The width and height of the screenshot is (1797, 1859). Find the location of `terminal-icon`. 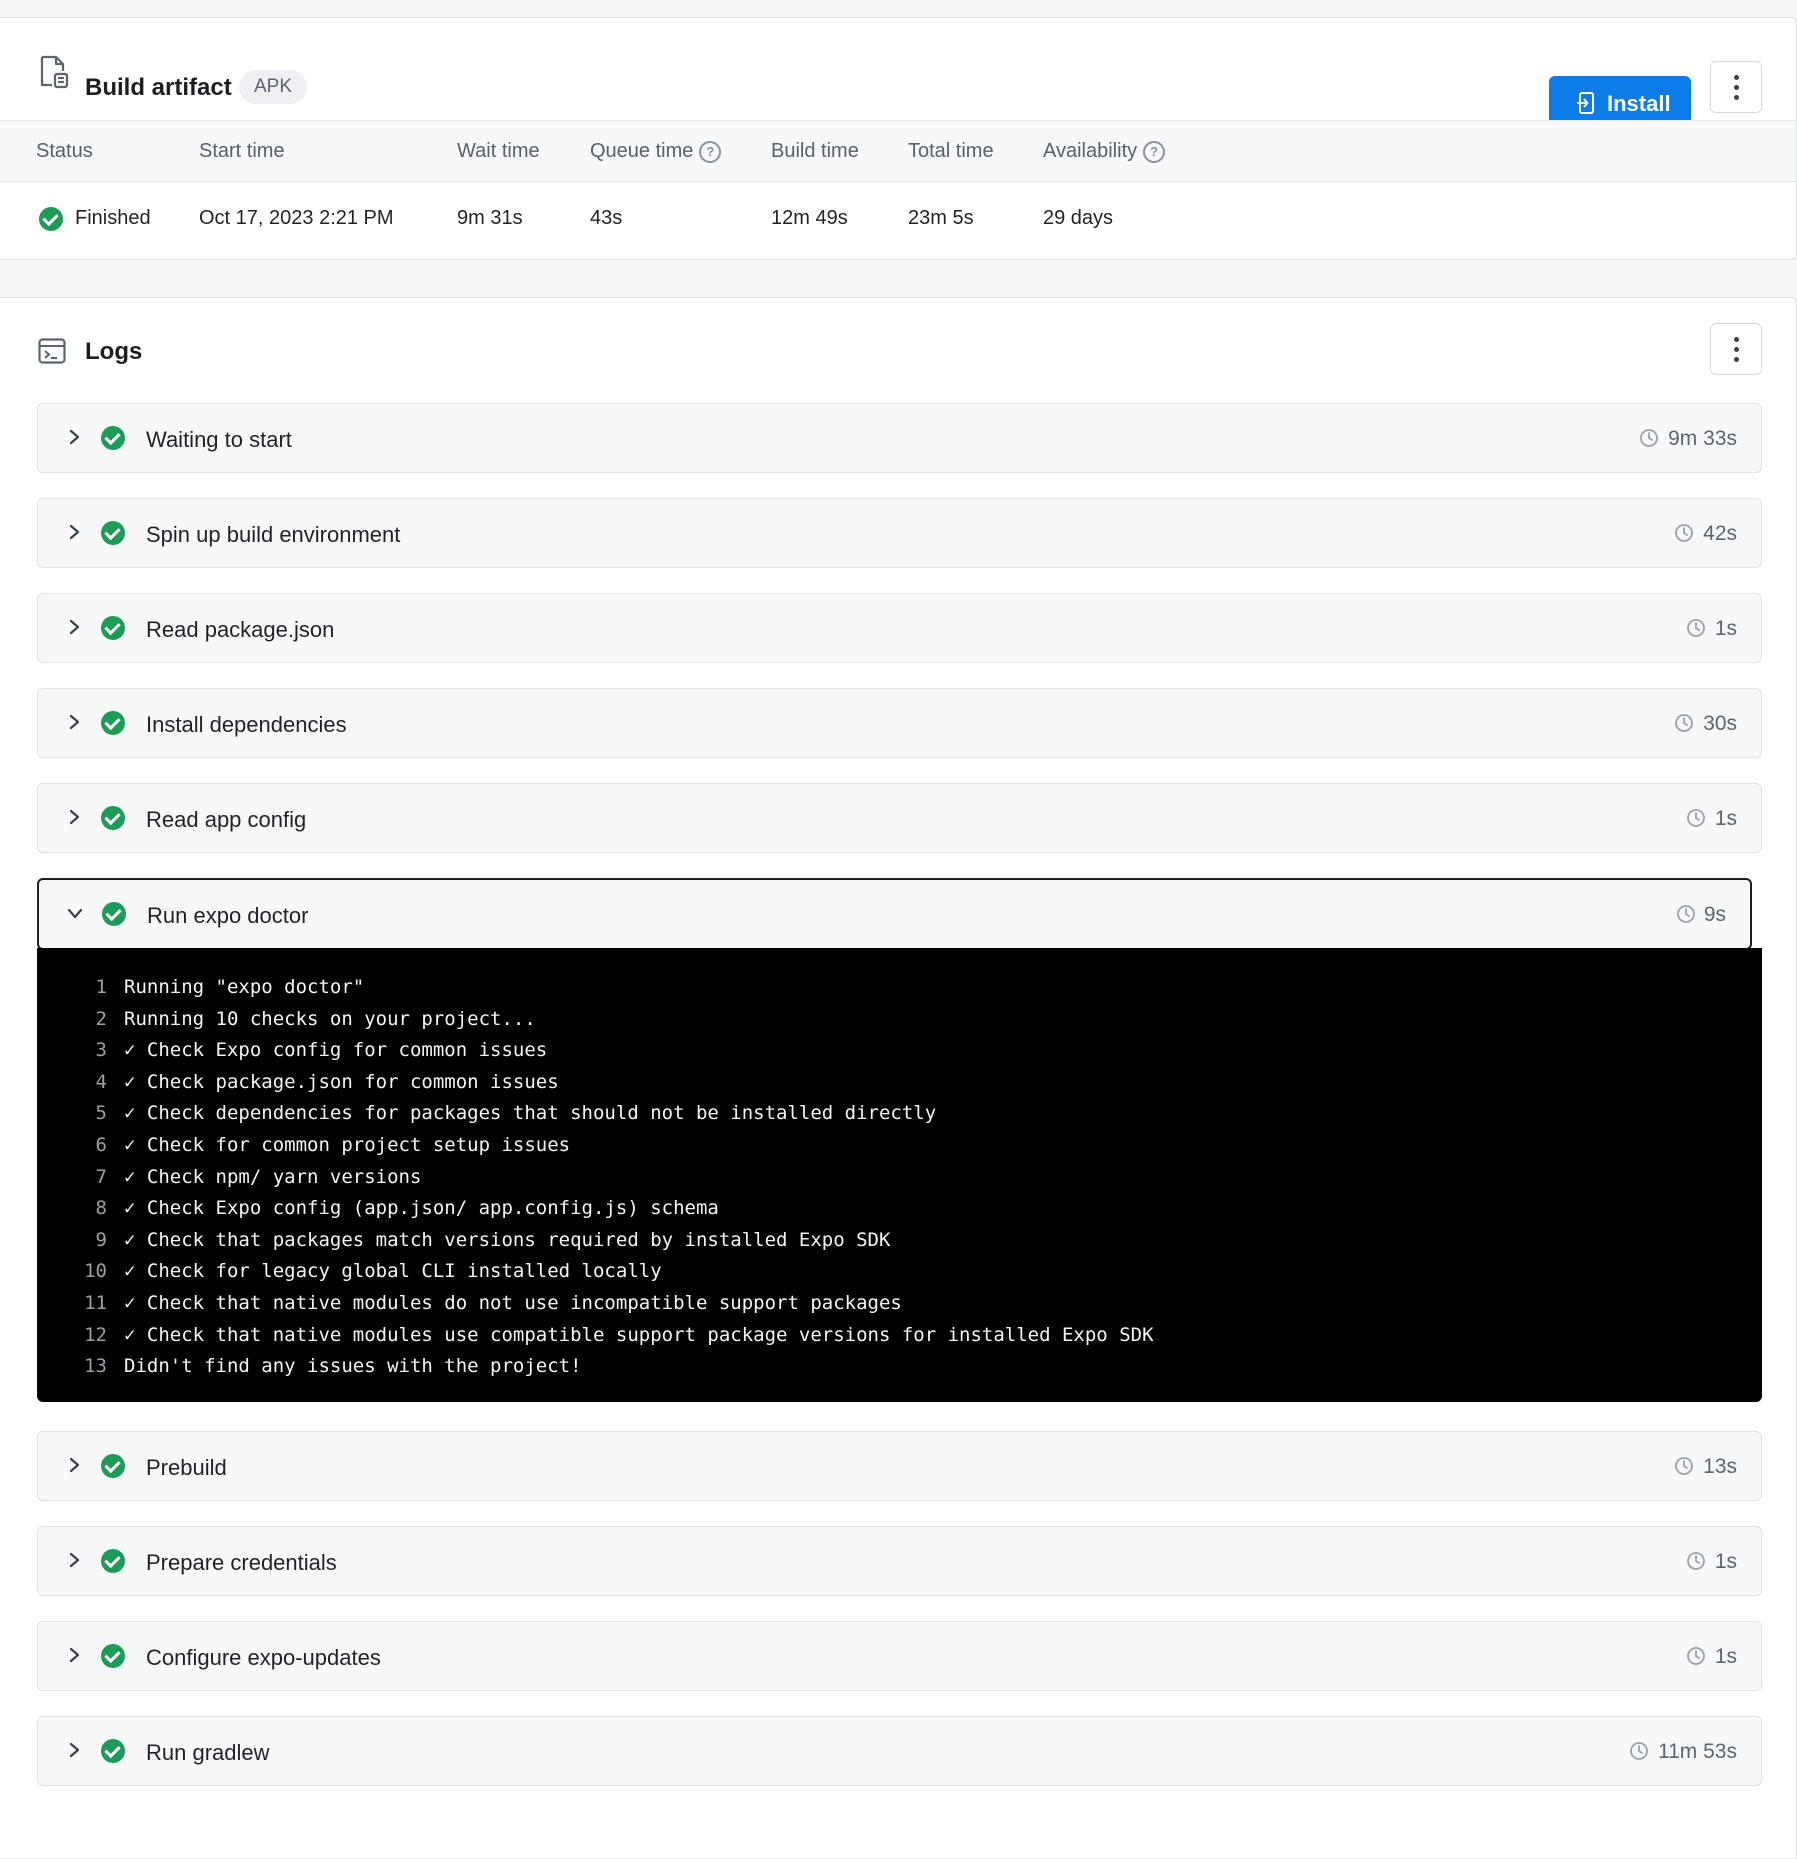

terminal-icon is located at coordinates (52, 351).